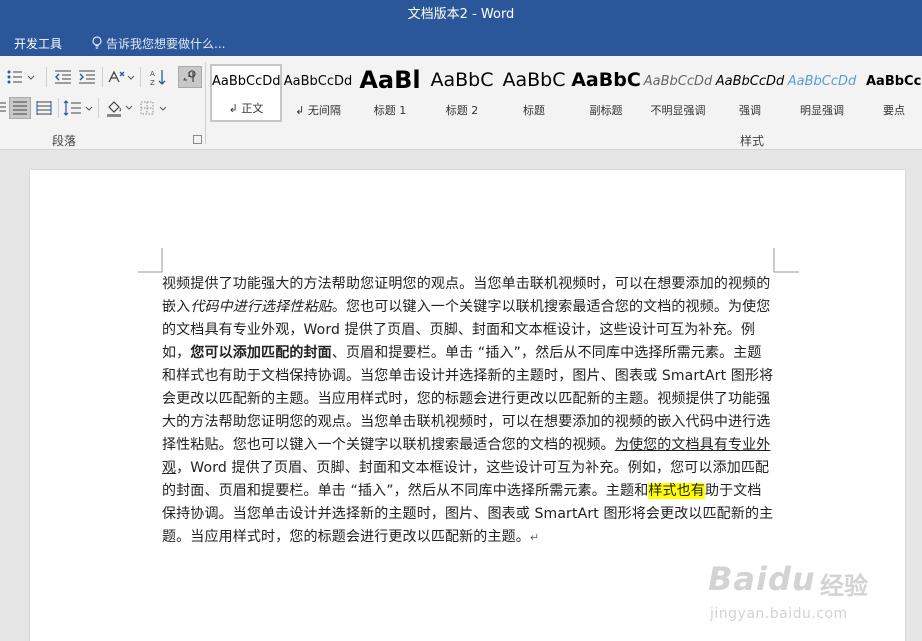 The image size is (922, 641). I want to click on style-name: 标题, so click(534, 110).